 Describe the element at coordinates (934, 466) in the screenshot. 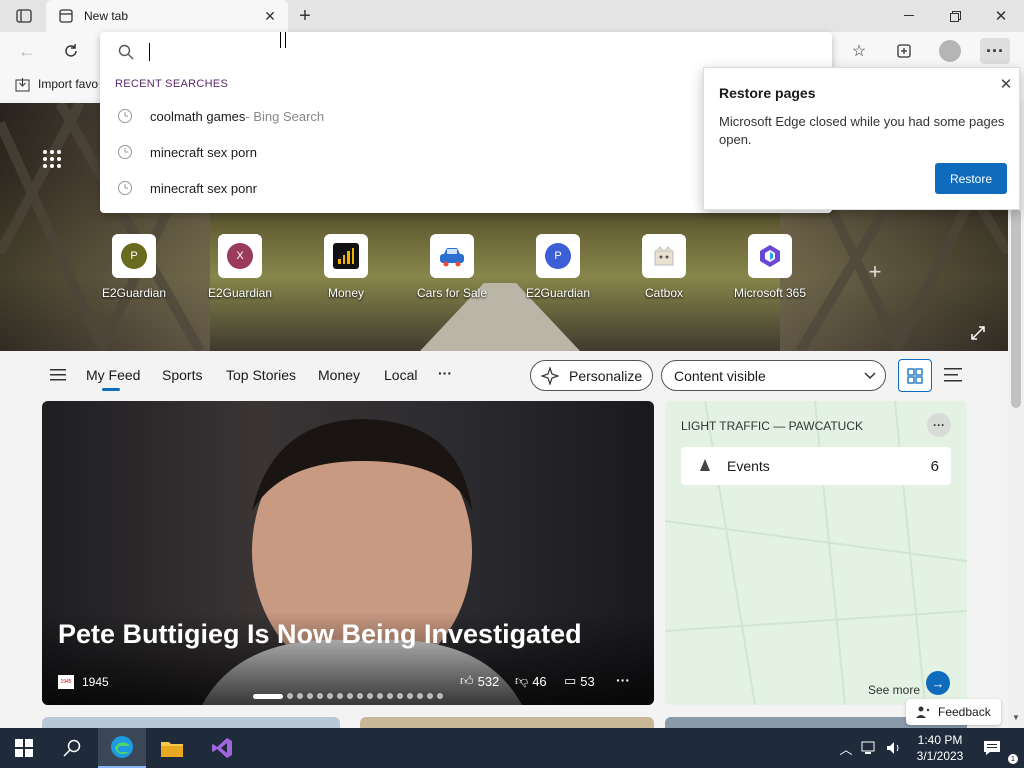

I see `events-count: 6` at that location.